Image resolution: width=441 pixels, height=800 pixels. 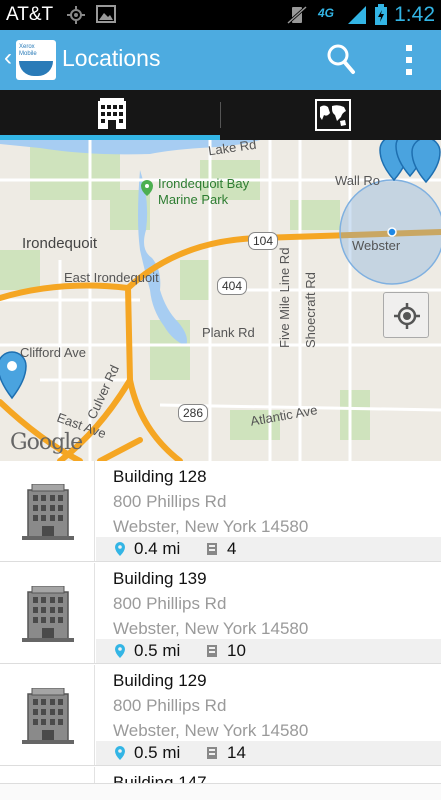 I want to click on tab-buildings, so click(x=110, y=115).